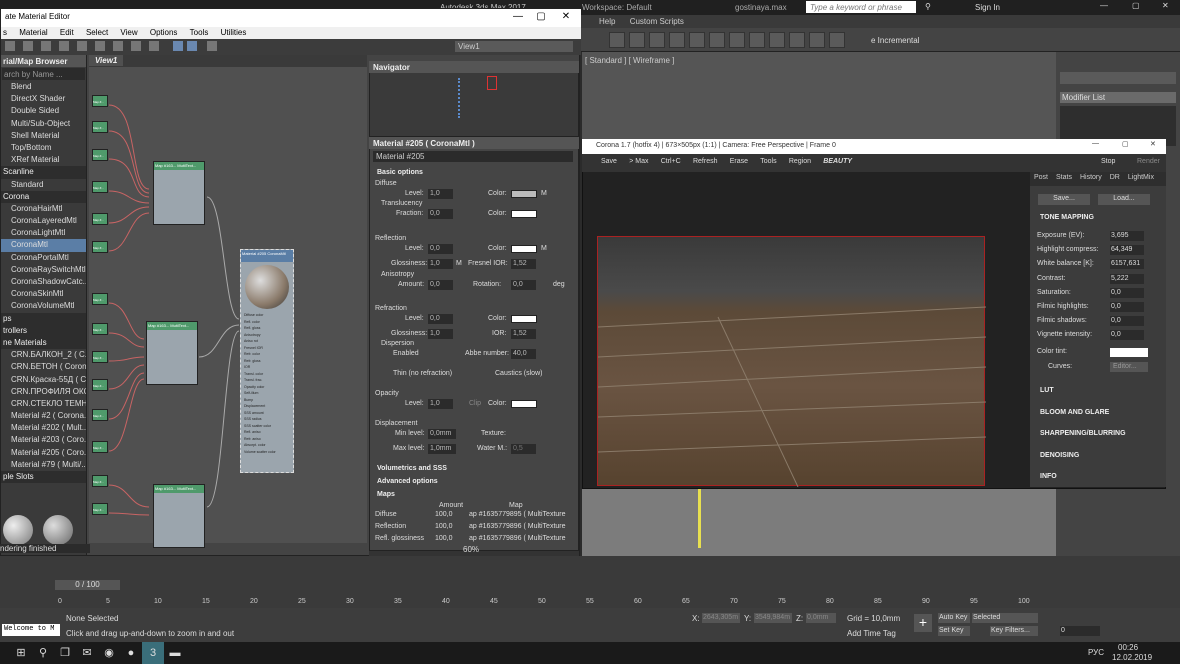  Describe the element at coordinates (33, 32) in the screenshot. I see `sme-menu-material: Material` at that location.